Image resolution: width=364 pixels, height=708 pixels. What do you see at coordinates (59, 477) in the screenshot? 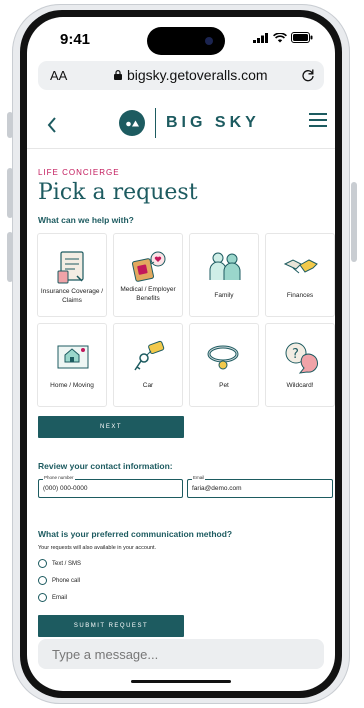
I see `phone-label: Phone number` at bounding box center [59, 477].